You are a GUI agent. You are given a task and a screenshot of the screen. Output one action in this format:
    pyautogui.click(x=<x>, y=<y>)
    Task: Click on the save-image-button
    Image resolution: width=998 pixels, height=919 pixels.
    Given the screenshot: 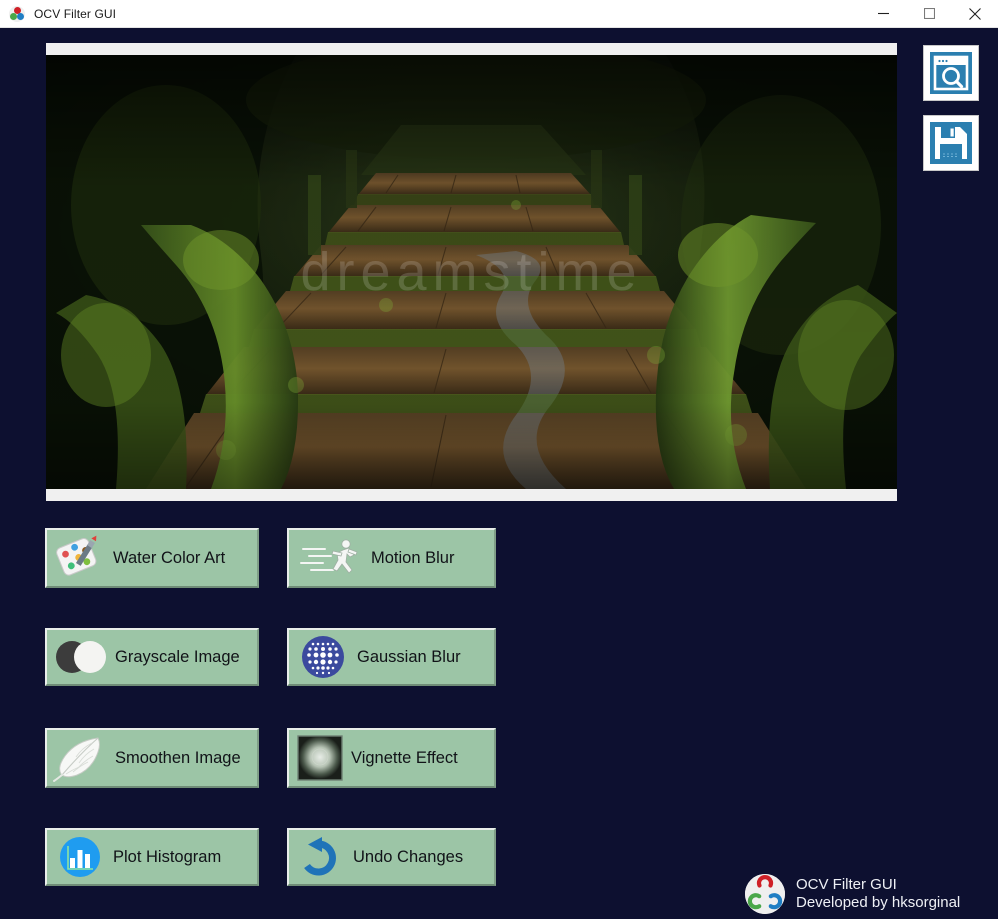 What is the action you would take?
    pyautogui.click(x=951, y=143)
    